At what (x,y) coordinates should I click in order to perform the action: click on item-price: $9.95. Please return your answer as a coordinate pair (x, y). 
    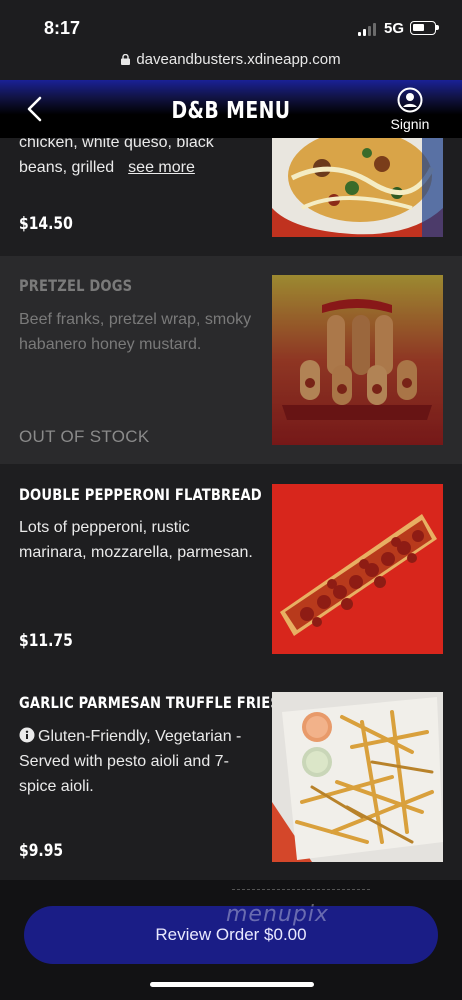
    Looking at the image, I should click on (41, 851).